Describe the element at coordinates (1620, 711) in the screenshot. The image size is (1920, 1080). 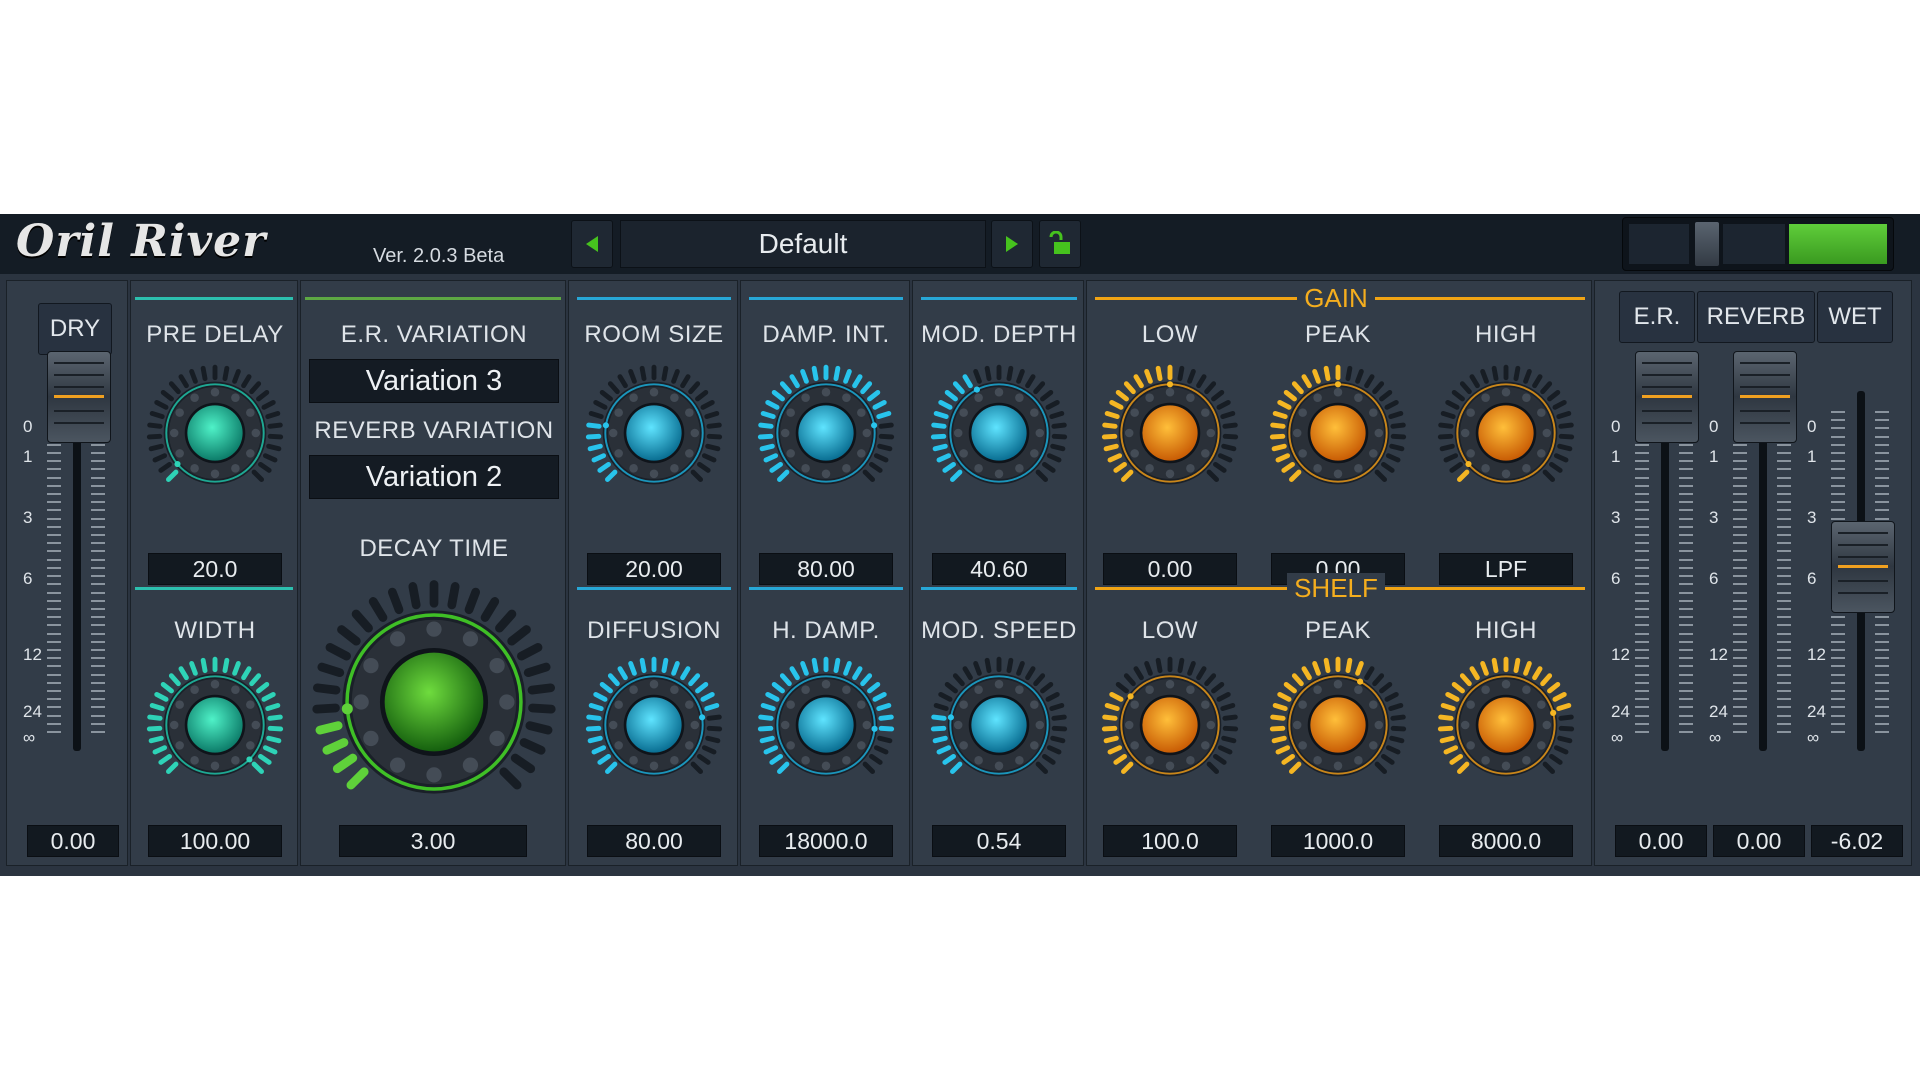
I see `scale-label: 24` at that location.